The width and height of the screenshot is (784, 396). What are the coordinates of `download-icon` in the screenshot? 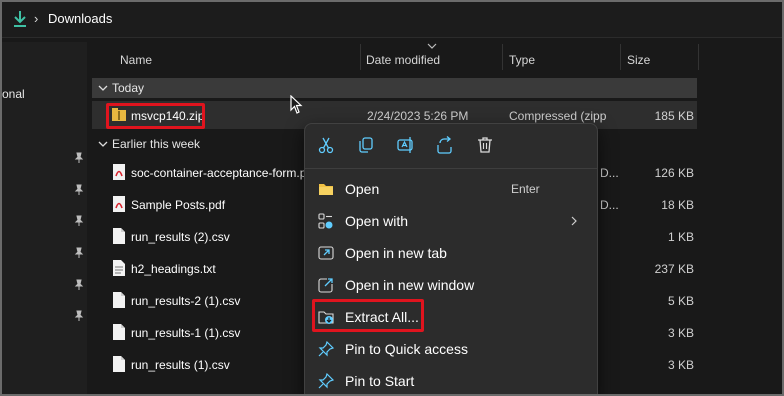 It's located at (20, 19).